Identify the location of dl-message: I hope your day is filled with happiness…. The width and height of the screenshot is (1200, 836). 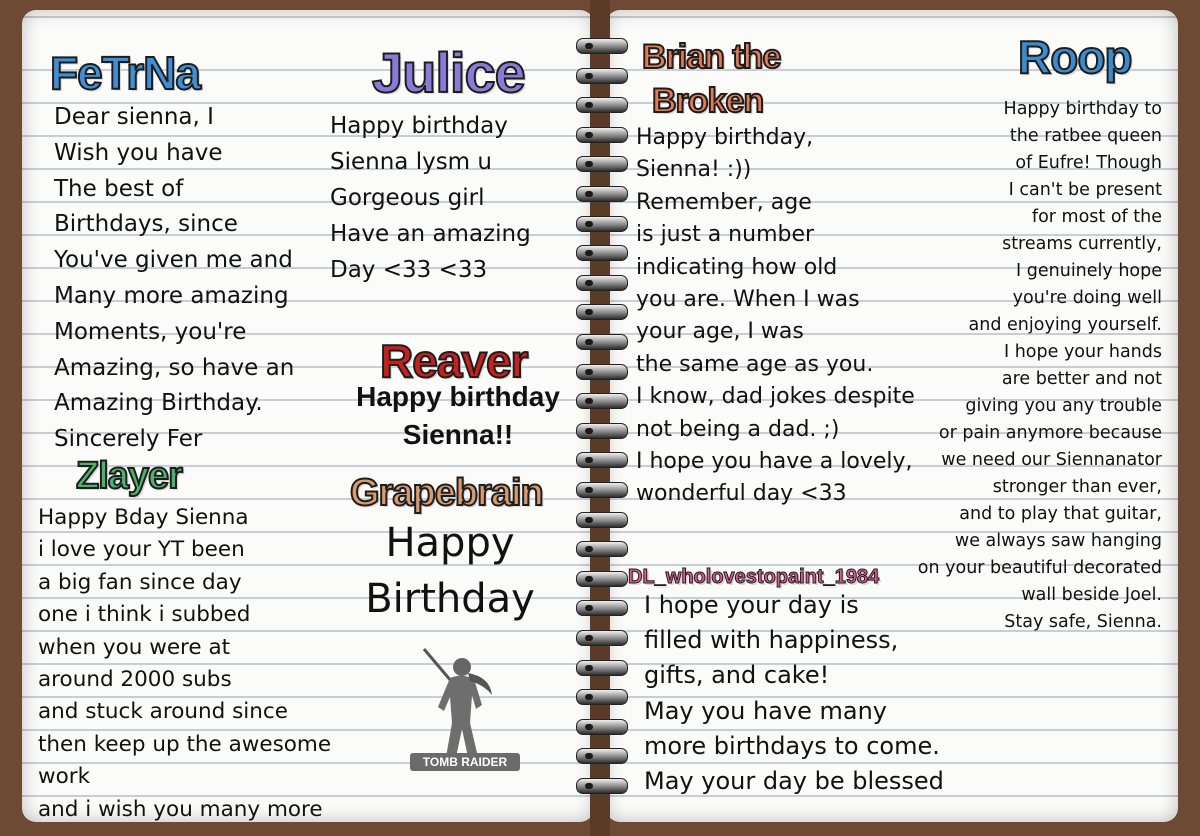
(794, 693).